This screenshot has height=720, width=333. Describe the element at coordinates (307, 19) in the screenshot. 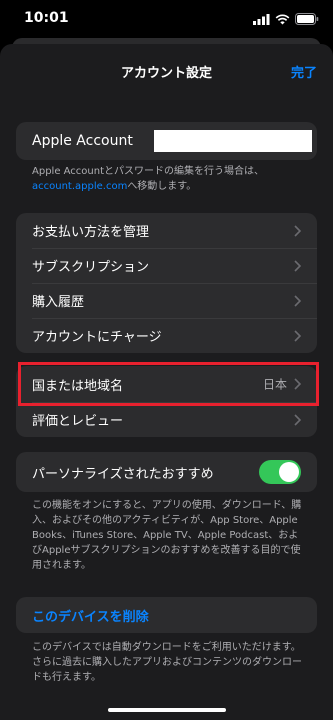

I see `battery-icon` at that location.